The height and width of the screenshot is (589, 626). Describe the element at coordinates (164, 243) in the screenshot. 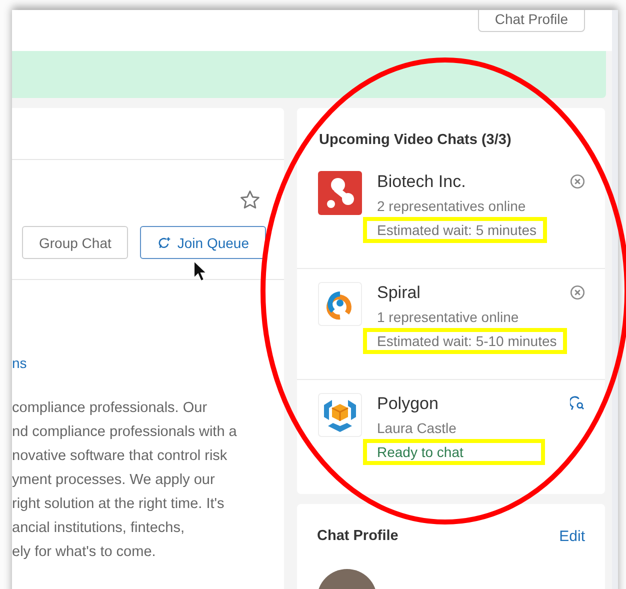

I see `chat-add-icon` at that location.